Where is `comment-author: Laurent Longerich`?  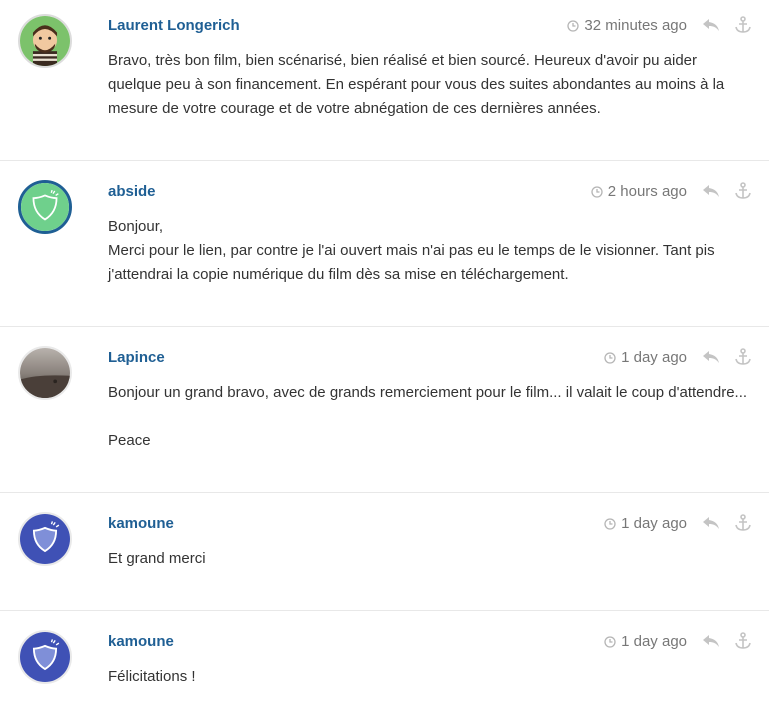
comment-author: Laurent Longerich is located at coordinates (174, 25).